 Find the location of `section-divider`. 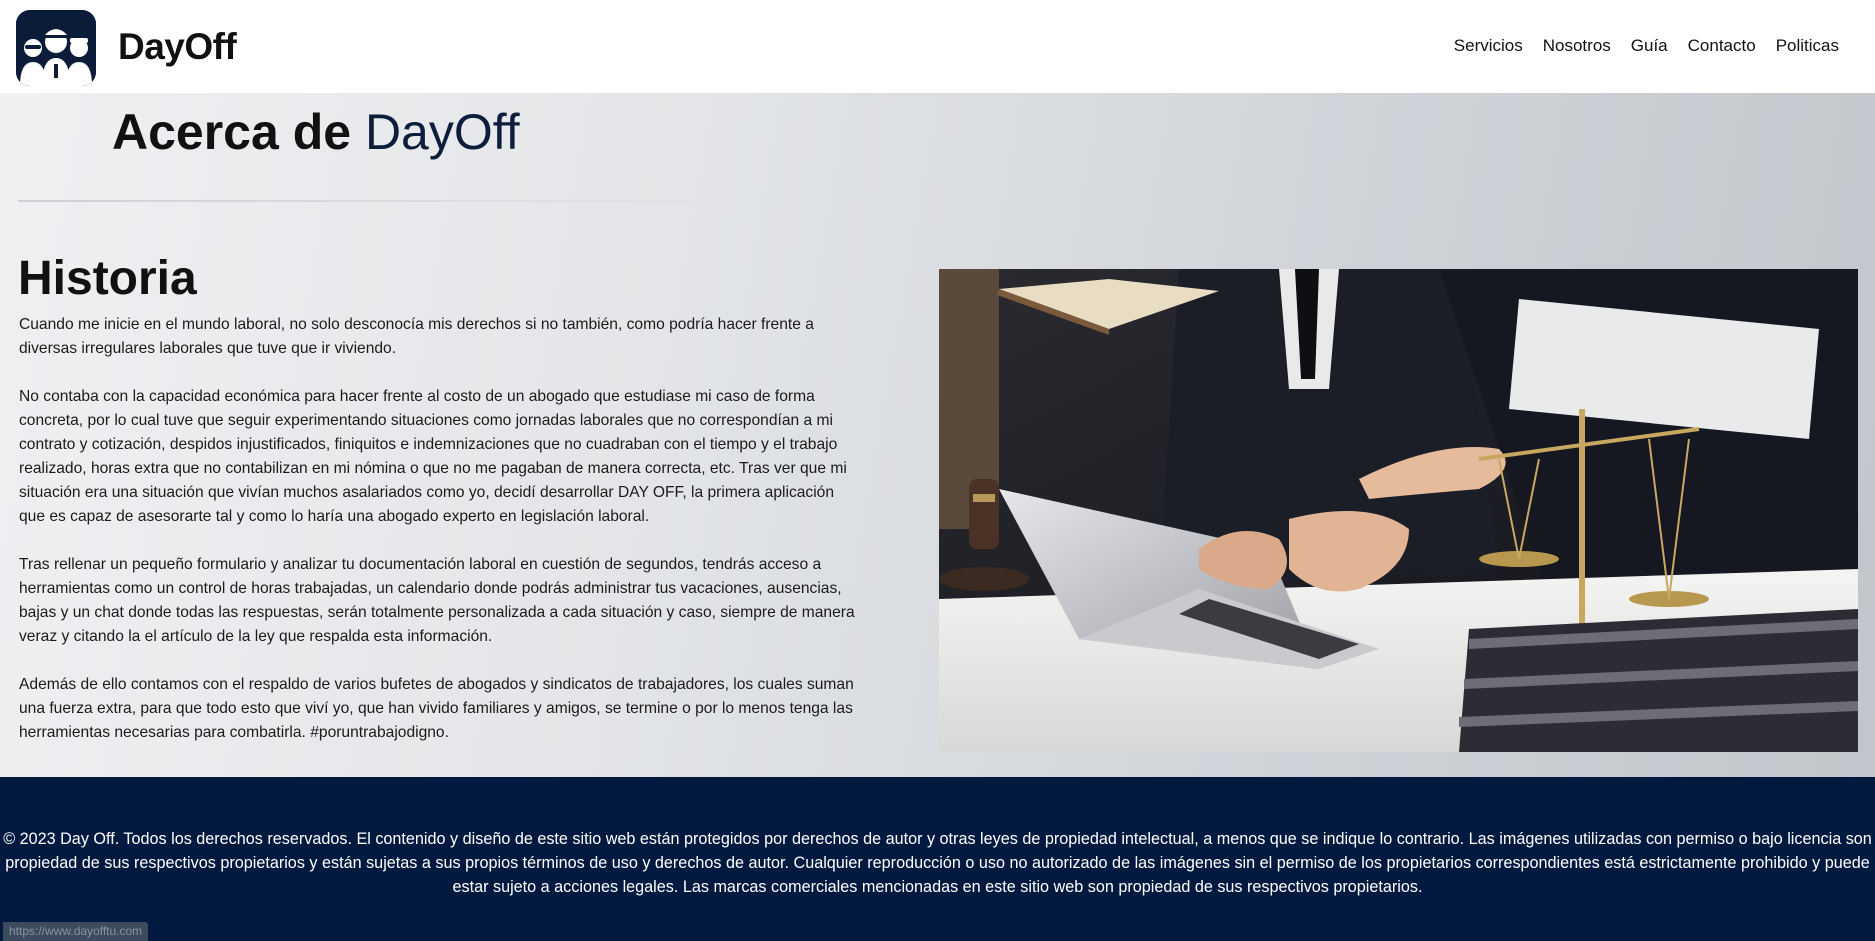

section-divider is located at coordinates (368, 201).